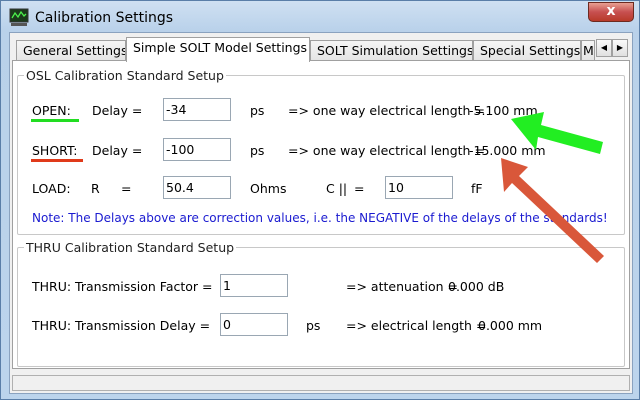 The height and width of the screenshot is (400, 640). I want to click on thru-factor-label: THRU: Transmission Factor =, so click(122, 286).